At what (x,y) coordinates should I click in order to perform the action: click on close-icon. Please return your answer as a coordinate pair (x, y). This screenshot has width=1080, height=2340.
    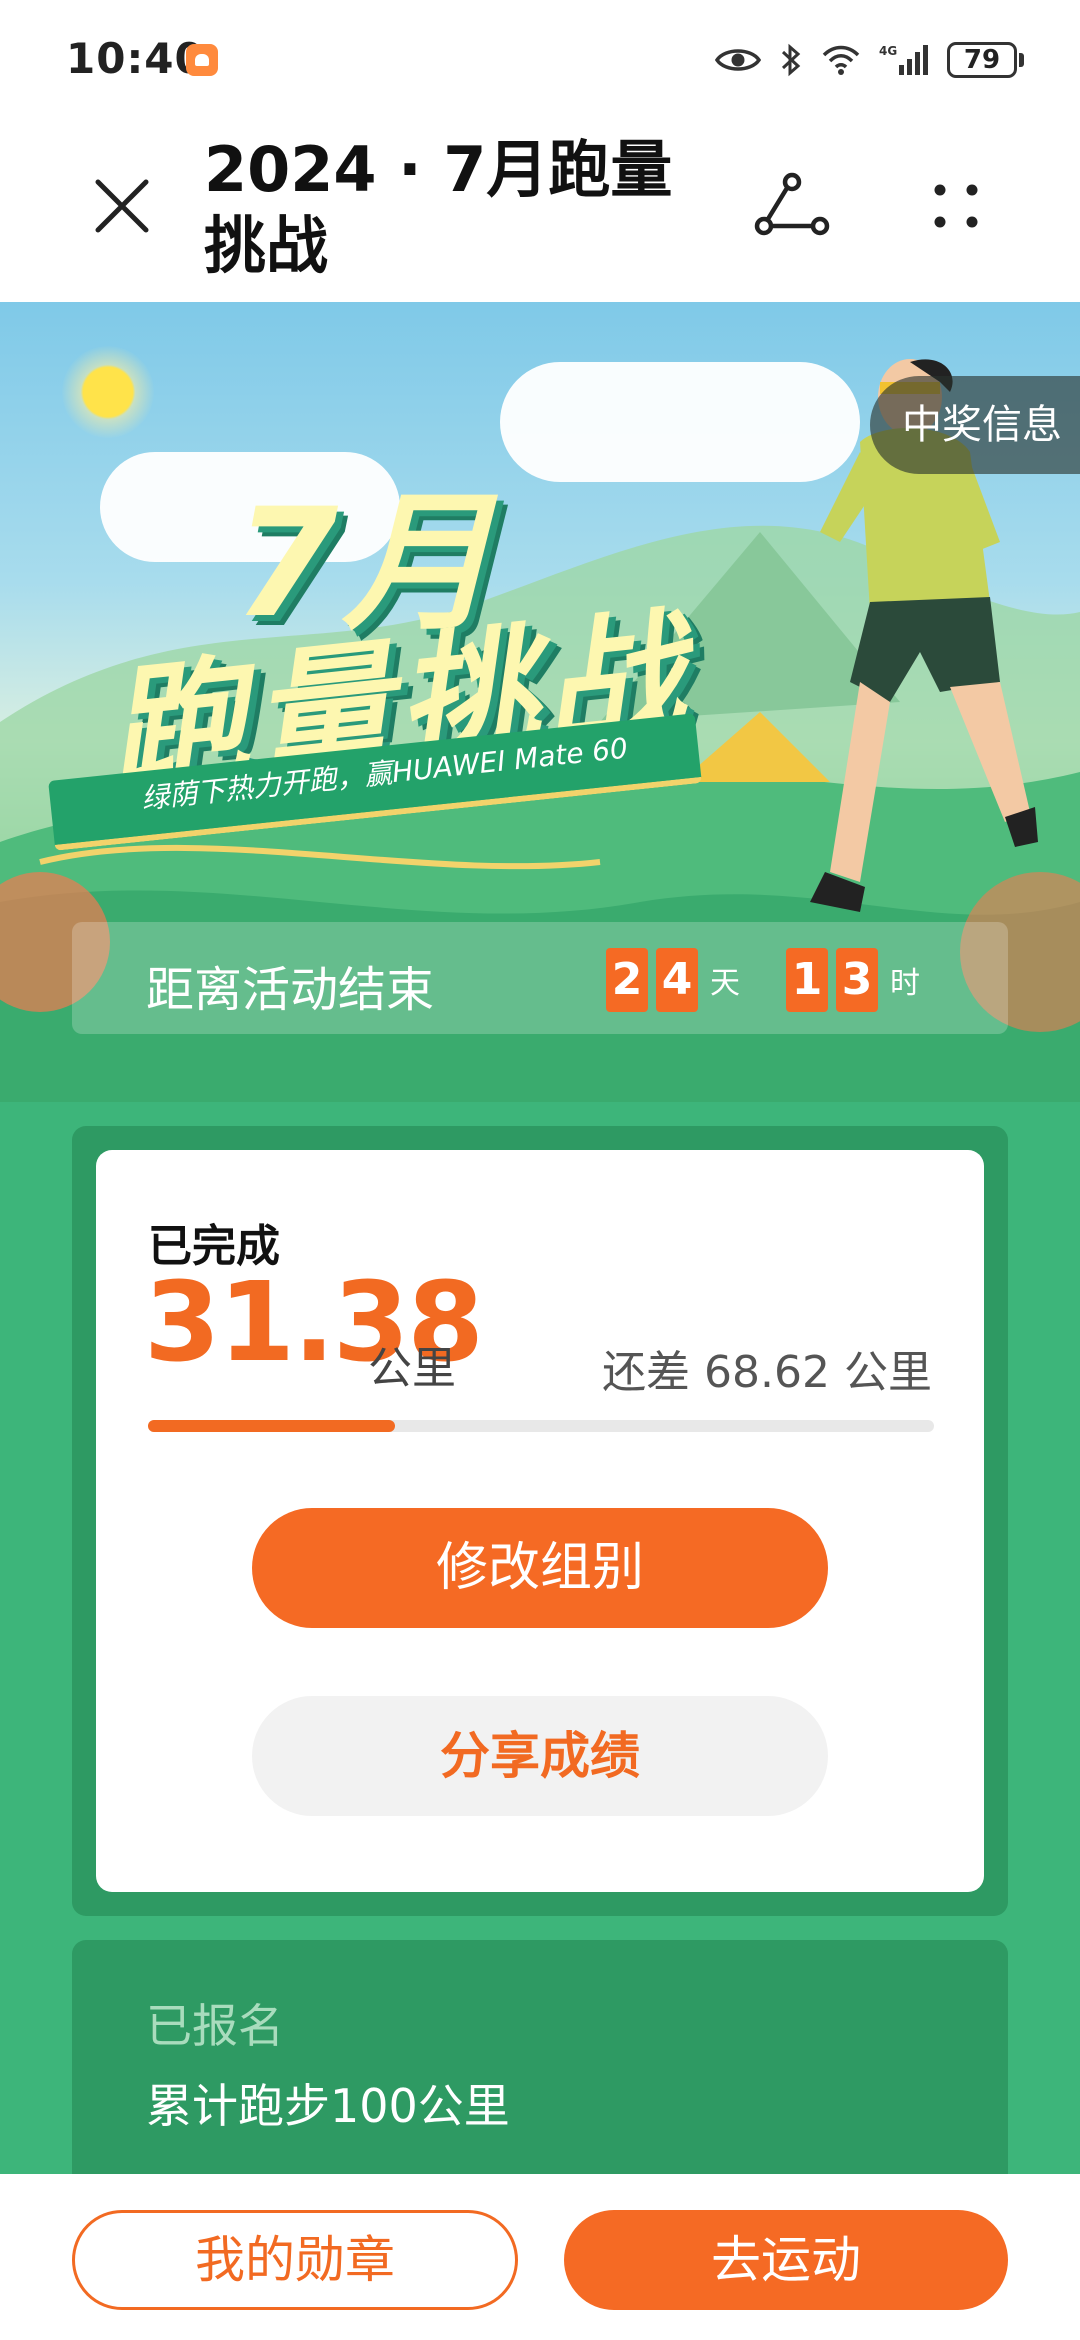
    Looking at the image, I should click on (122, 206).